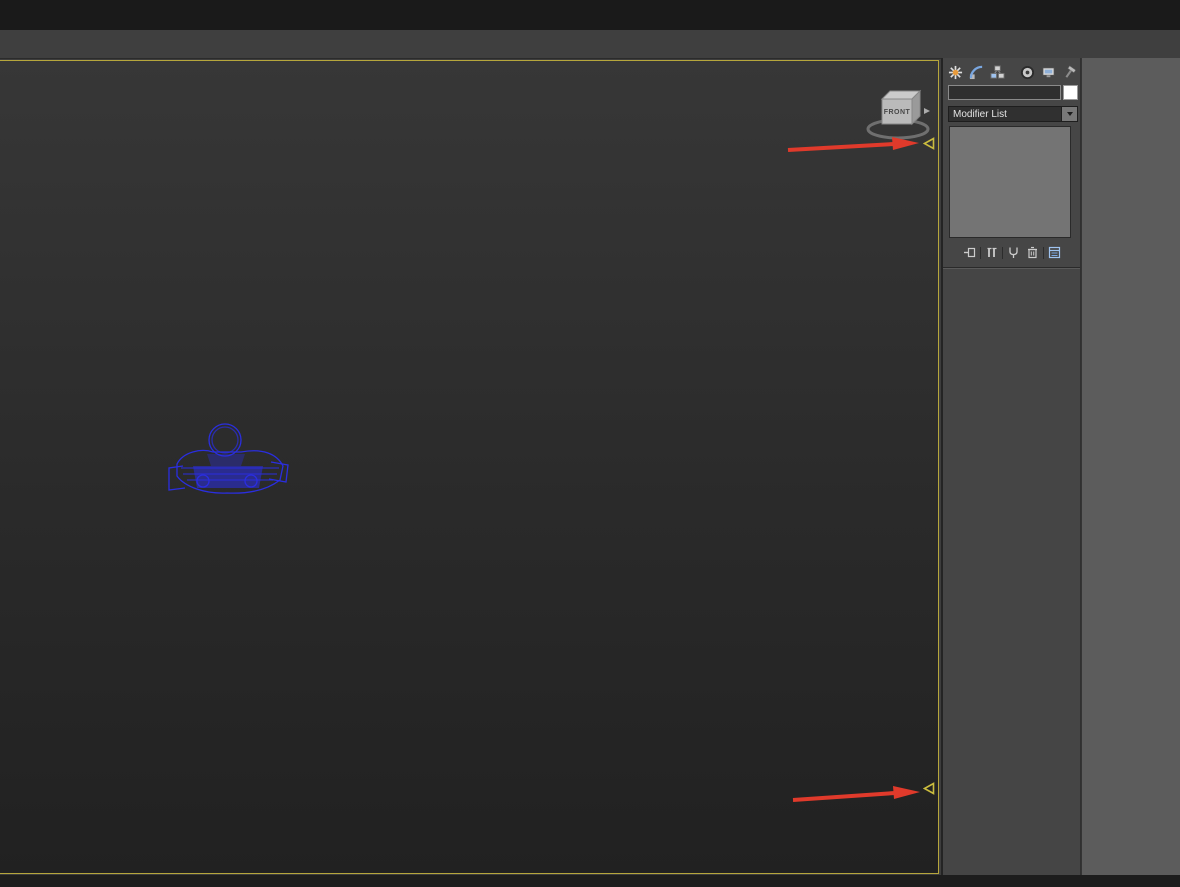 The width and height of the screenshot is (1180, 887). What do you see at coordinates (1013, 114) in the screenshot?
I see `modifier-list-dropdown: Modifier List` at bounding box center [1013, 114].